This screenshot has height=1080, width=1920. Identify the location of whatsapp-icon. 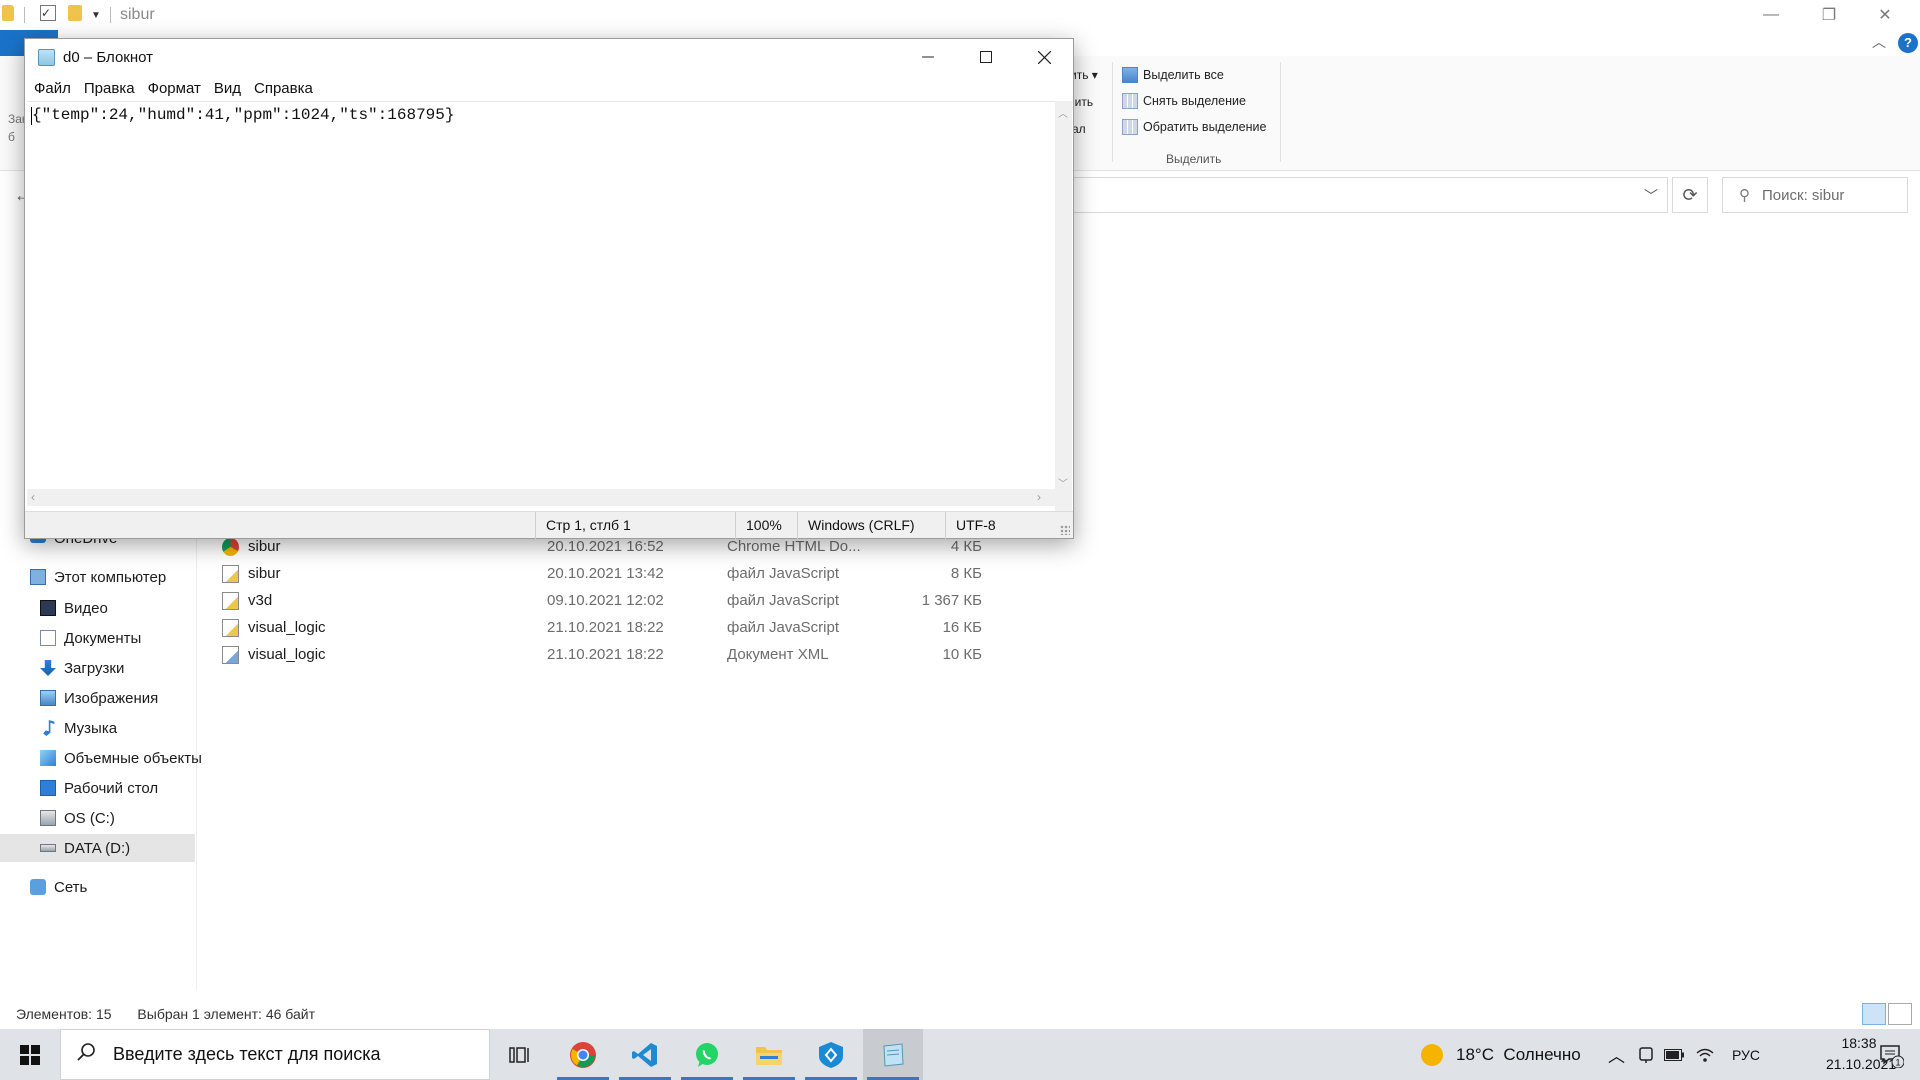
(707, 1054).